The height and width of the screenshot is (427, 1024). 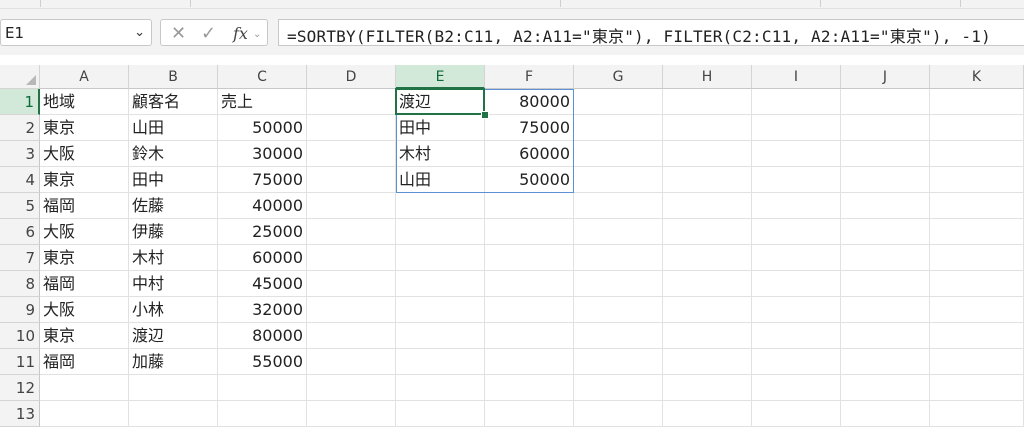 What do you see at coordinates (20, 77) in the screenshot?
I see `select-all-button` at bounding box center [20, 77].